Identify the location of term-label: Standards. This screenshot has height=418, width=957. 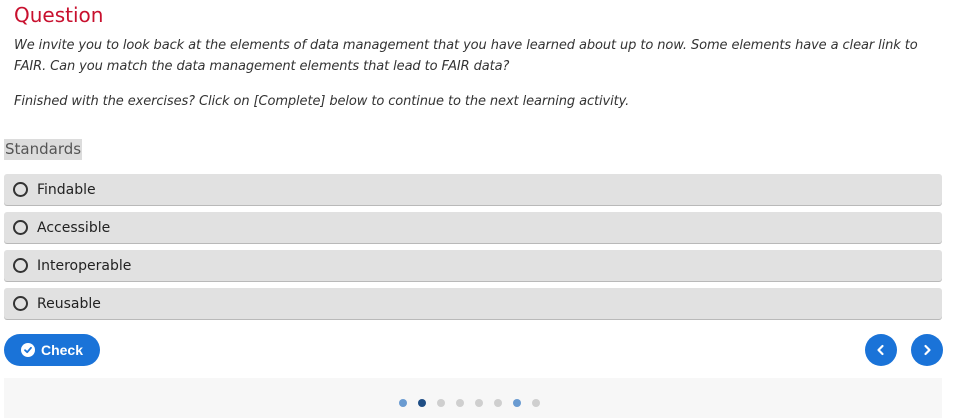
(43, 149).